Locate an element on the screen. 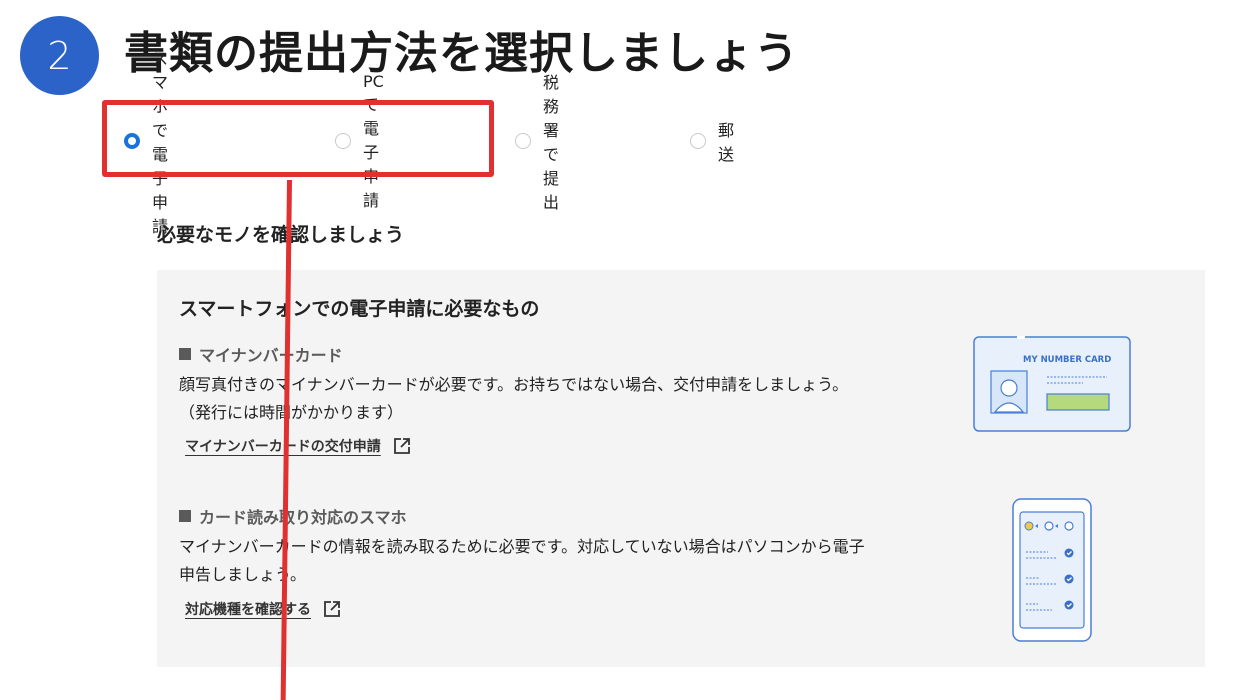  option-label: 郵送 is located at coordinates (726, 142).